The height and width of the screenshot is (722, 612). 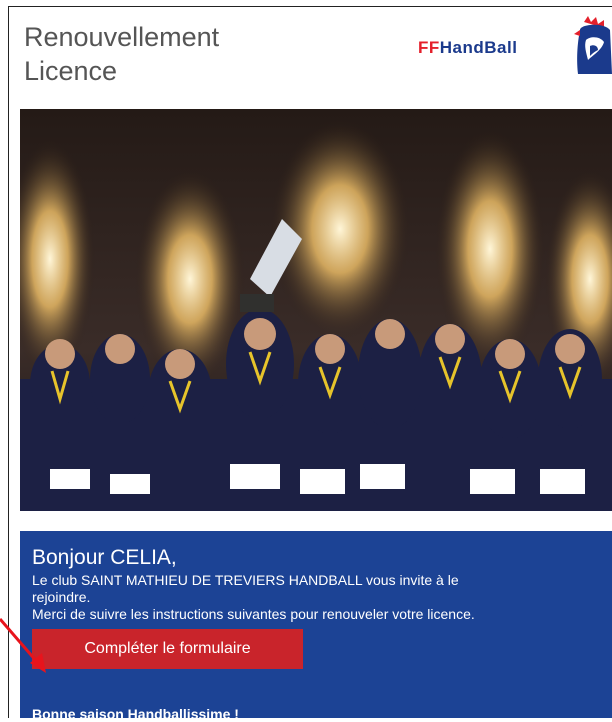 What do you see at coordinates (593, 45) in the screenshot?
I see `rooster-logo-icon` at bounding box center [593, 45].